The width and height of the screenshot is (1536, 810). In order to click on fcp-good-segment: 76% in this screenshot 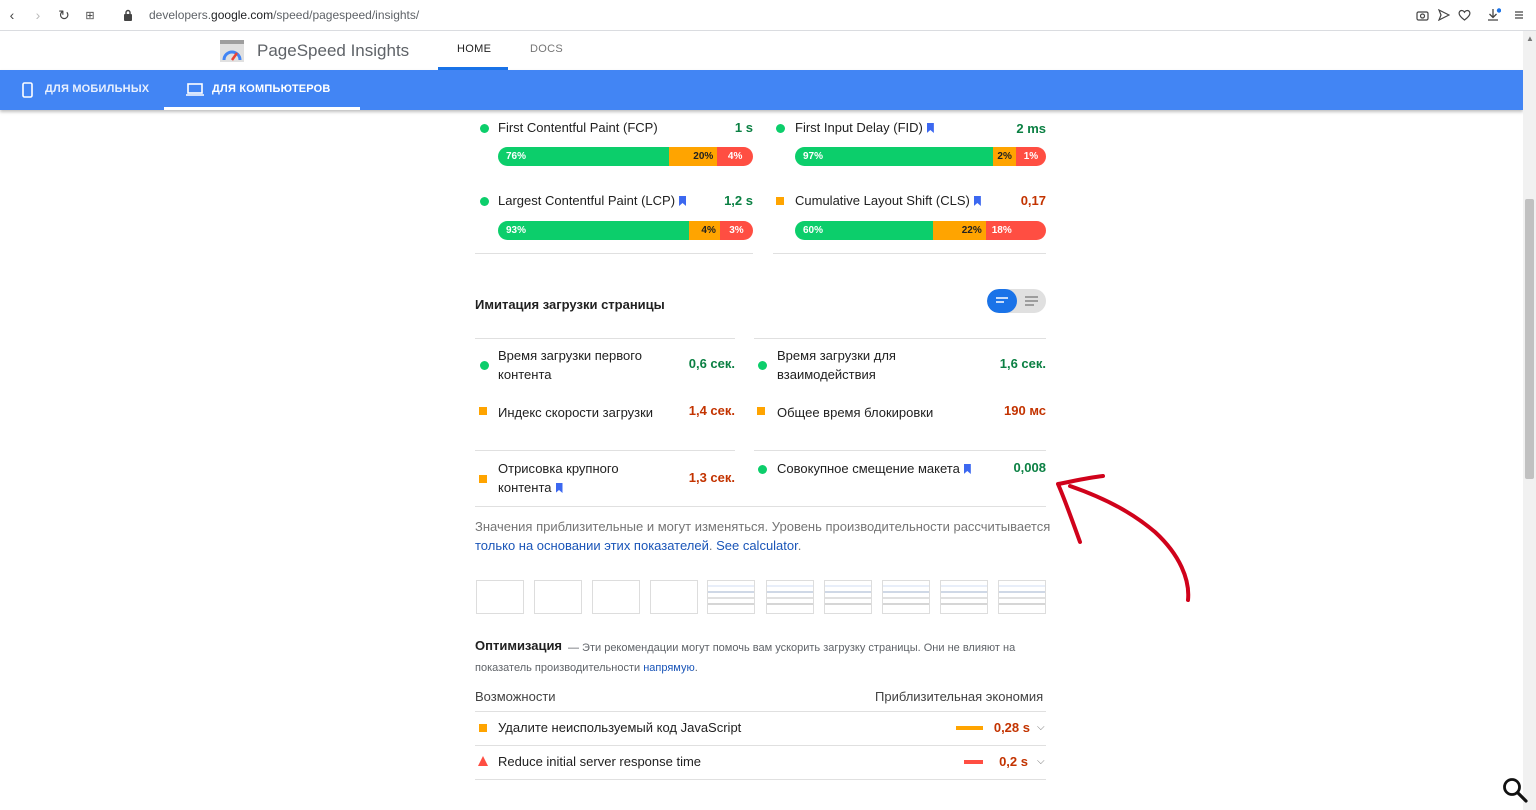, I will do `click(583, 156)`.